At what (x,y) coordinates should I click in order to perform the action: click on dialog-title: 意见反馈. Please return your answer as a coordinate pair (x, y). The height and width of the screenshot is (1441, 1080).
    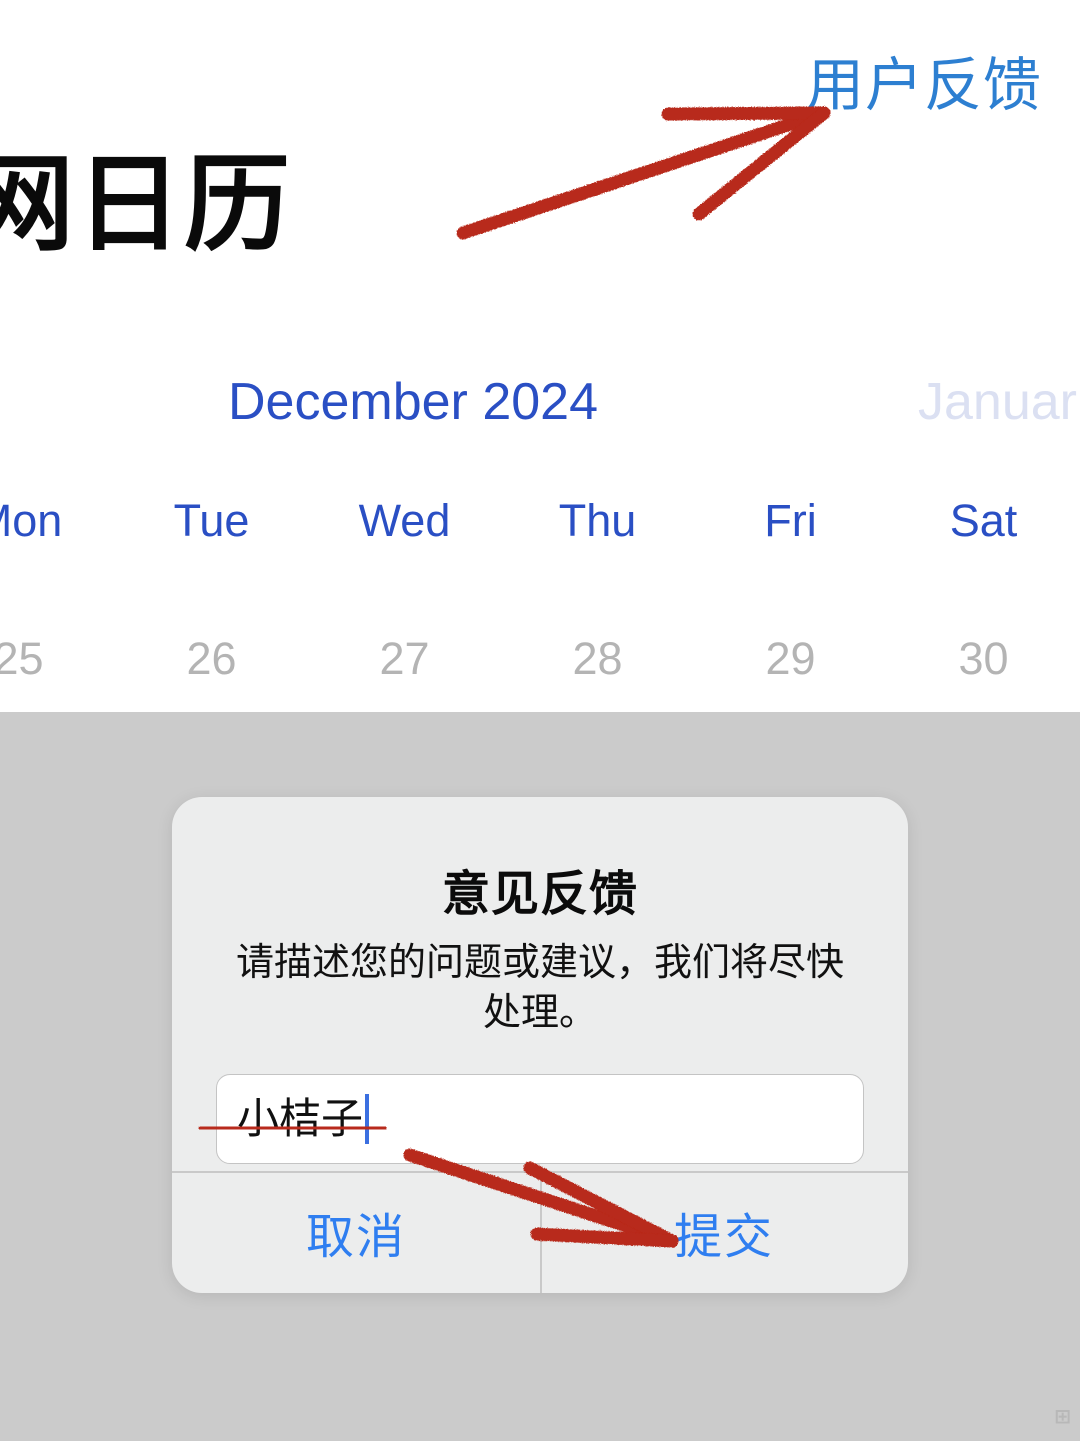
    Looking at the image, I should click on (539, 894).